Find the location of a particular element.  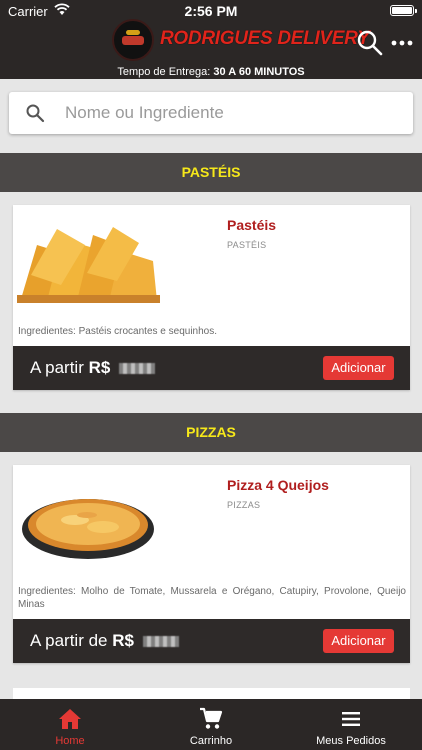

bottom-tab-bar: Home Carrinho Meus Pedidos is located at coordinates (211, 724).